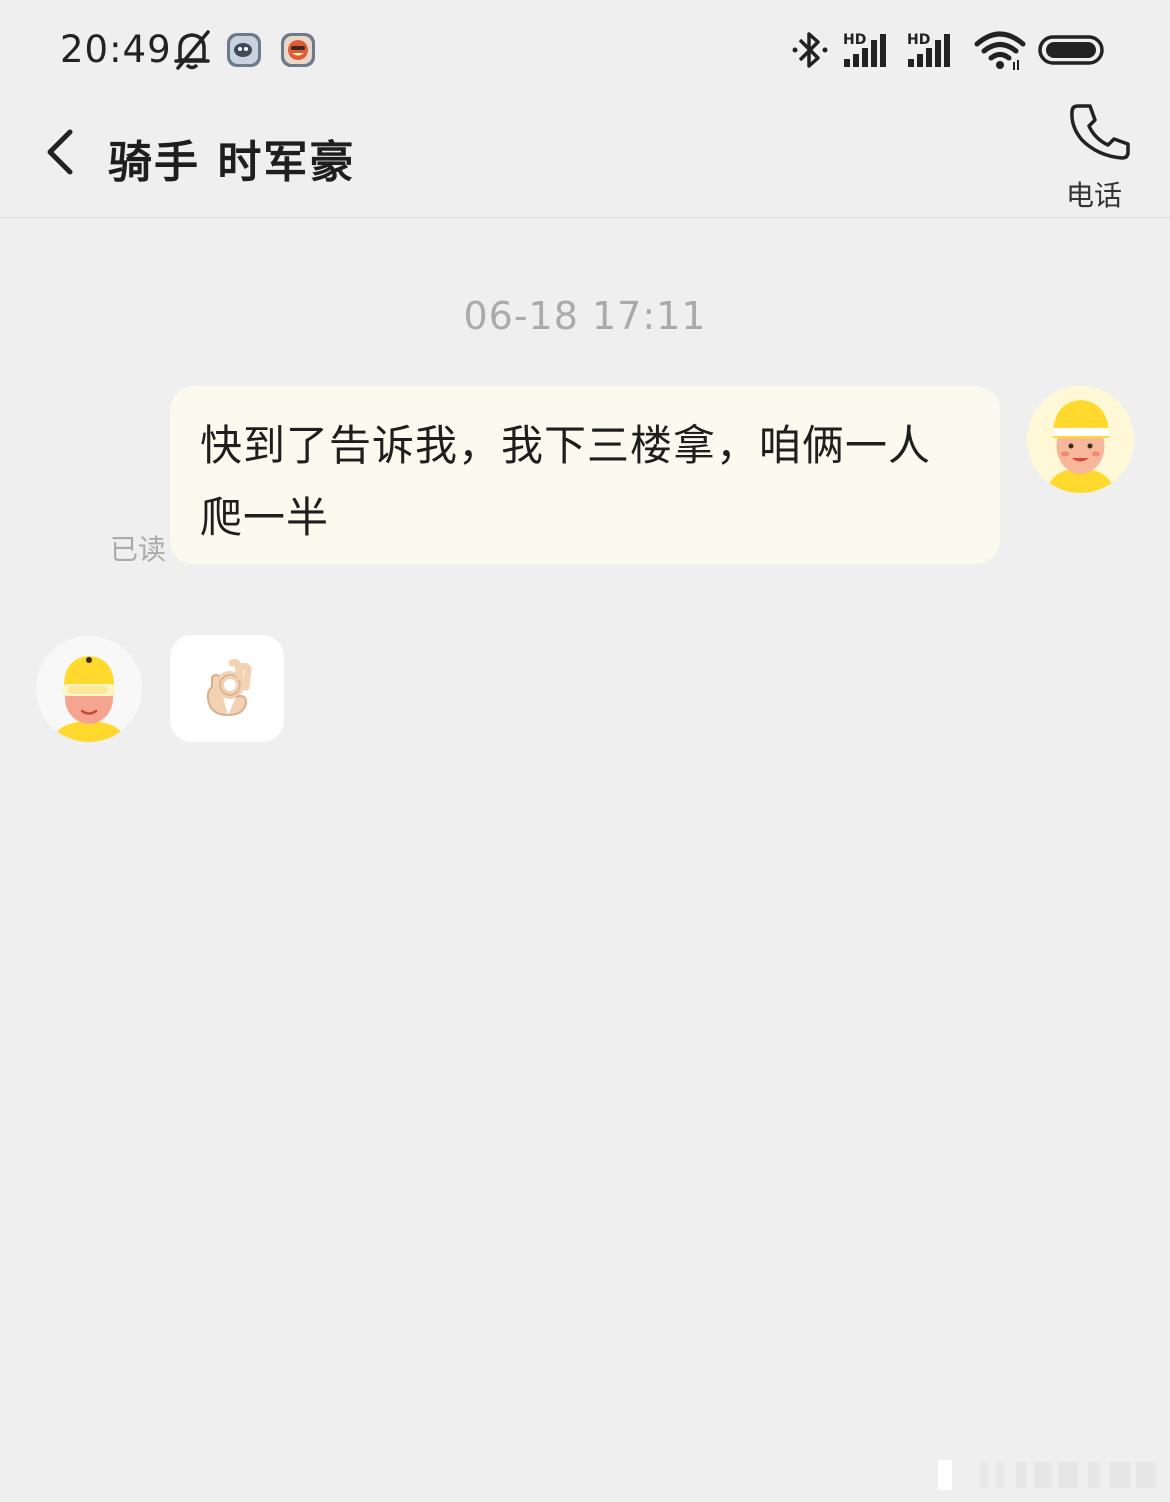  Describe the element at coordinates (1072, 52) in the screenshot. I see `battery-icon` at that location.